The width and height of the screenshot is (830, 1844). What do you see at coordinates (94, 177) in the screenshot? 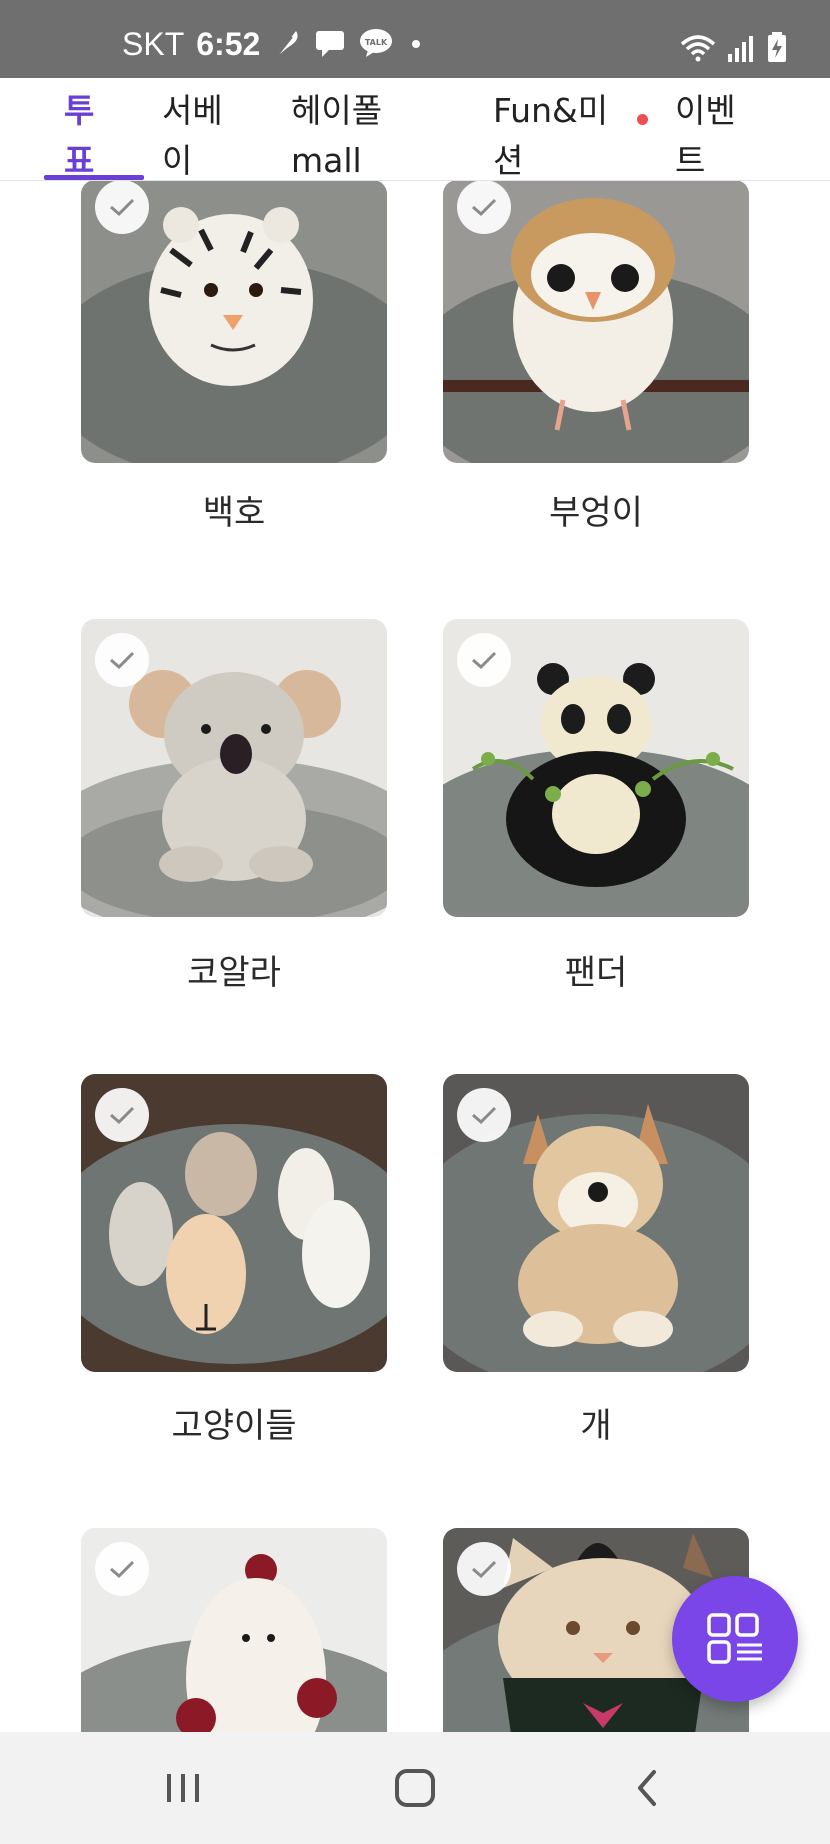
I see `active-tab-indicator` at bounding box center [94, 177].